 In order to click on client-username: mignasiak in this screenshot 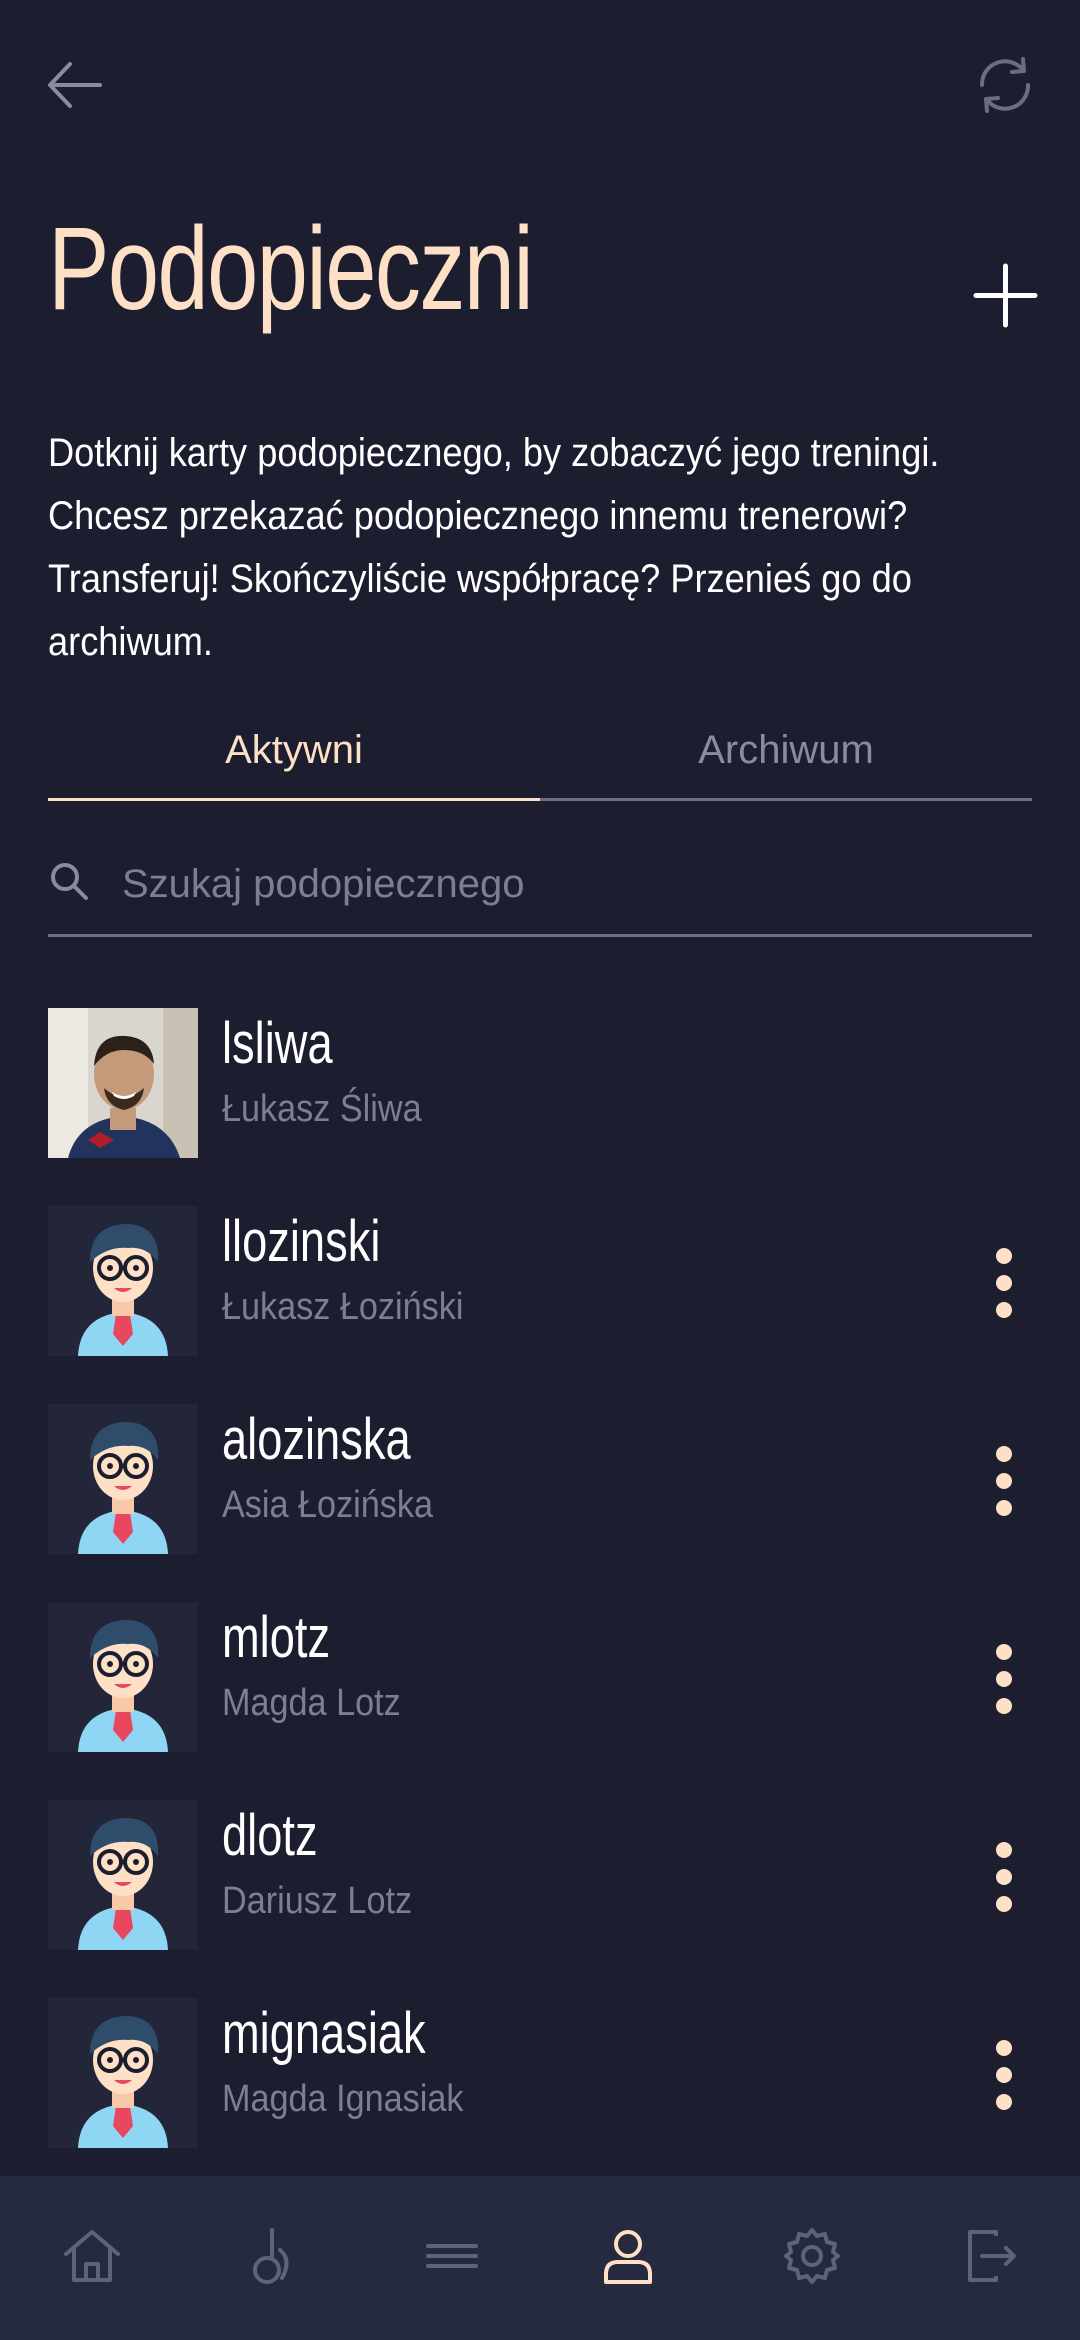, I will do `click(324, 2033)`.